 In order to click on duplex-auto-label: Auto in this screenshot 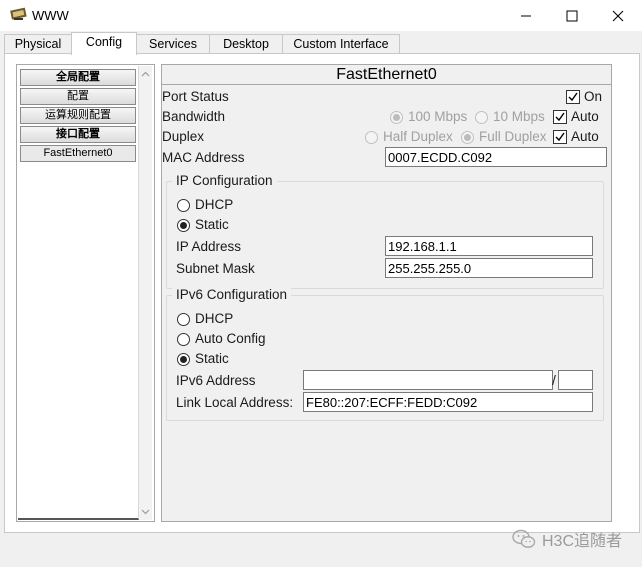, I will do `click(585, 136)`.